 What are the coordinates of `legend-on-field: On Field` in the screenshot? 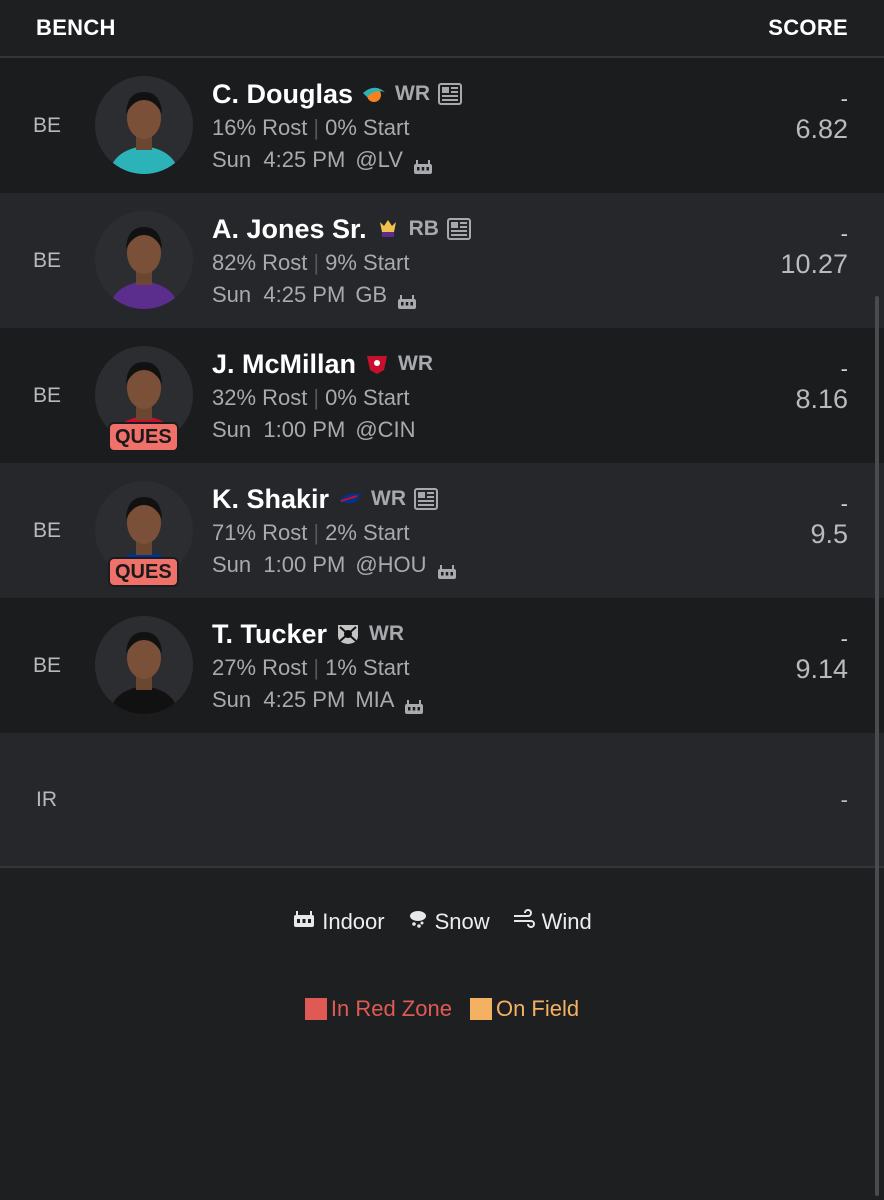 It's located at (524, 1009).